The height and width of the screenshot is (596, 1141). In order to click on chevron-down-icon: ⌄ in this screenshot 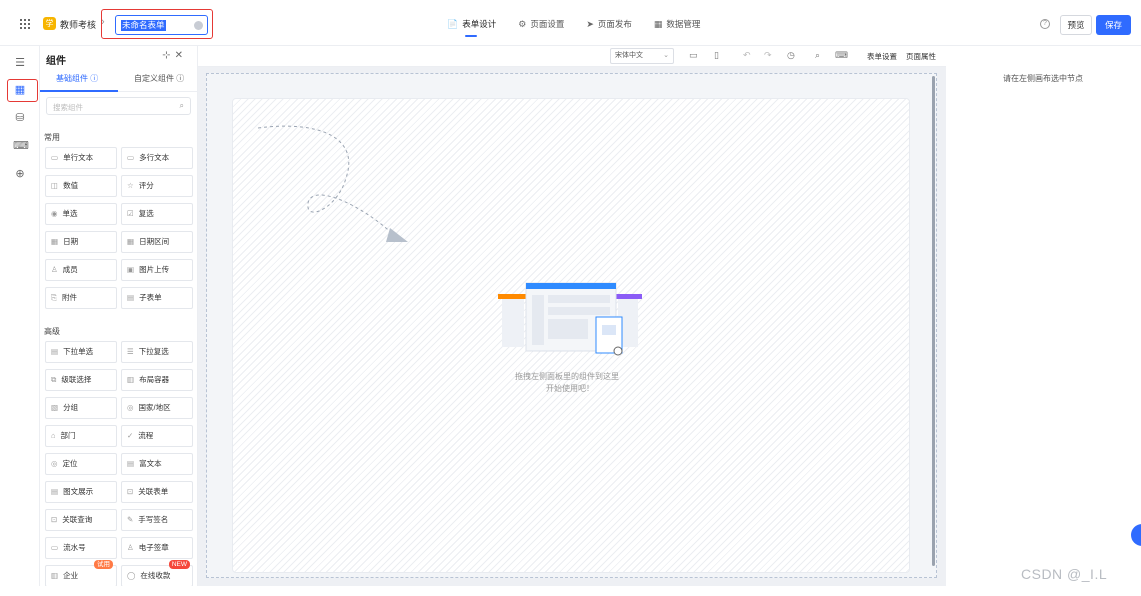, I will do `click(666, 55)`.